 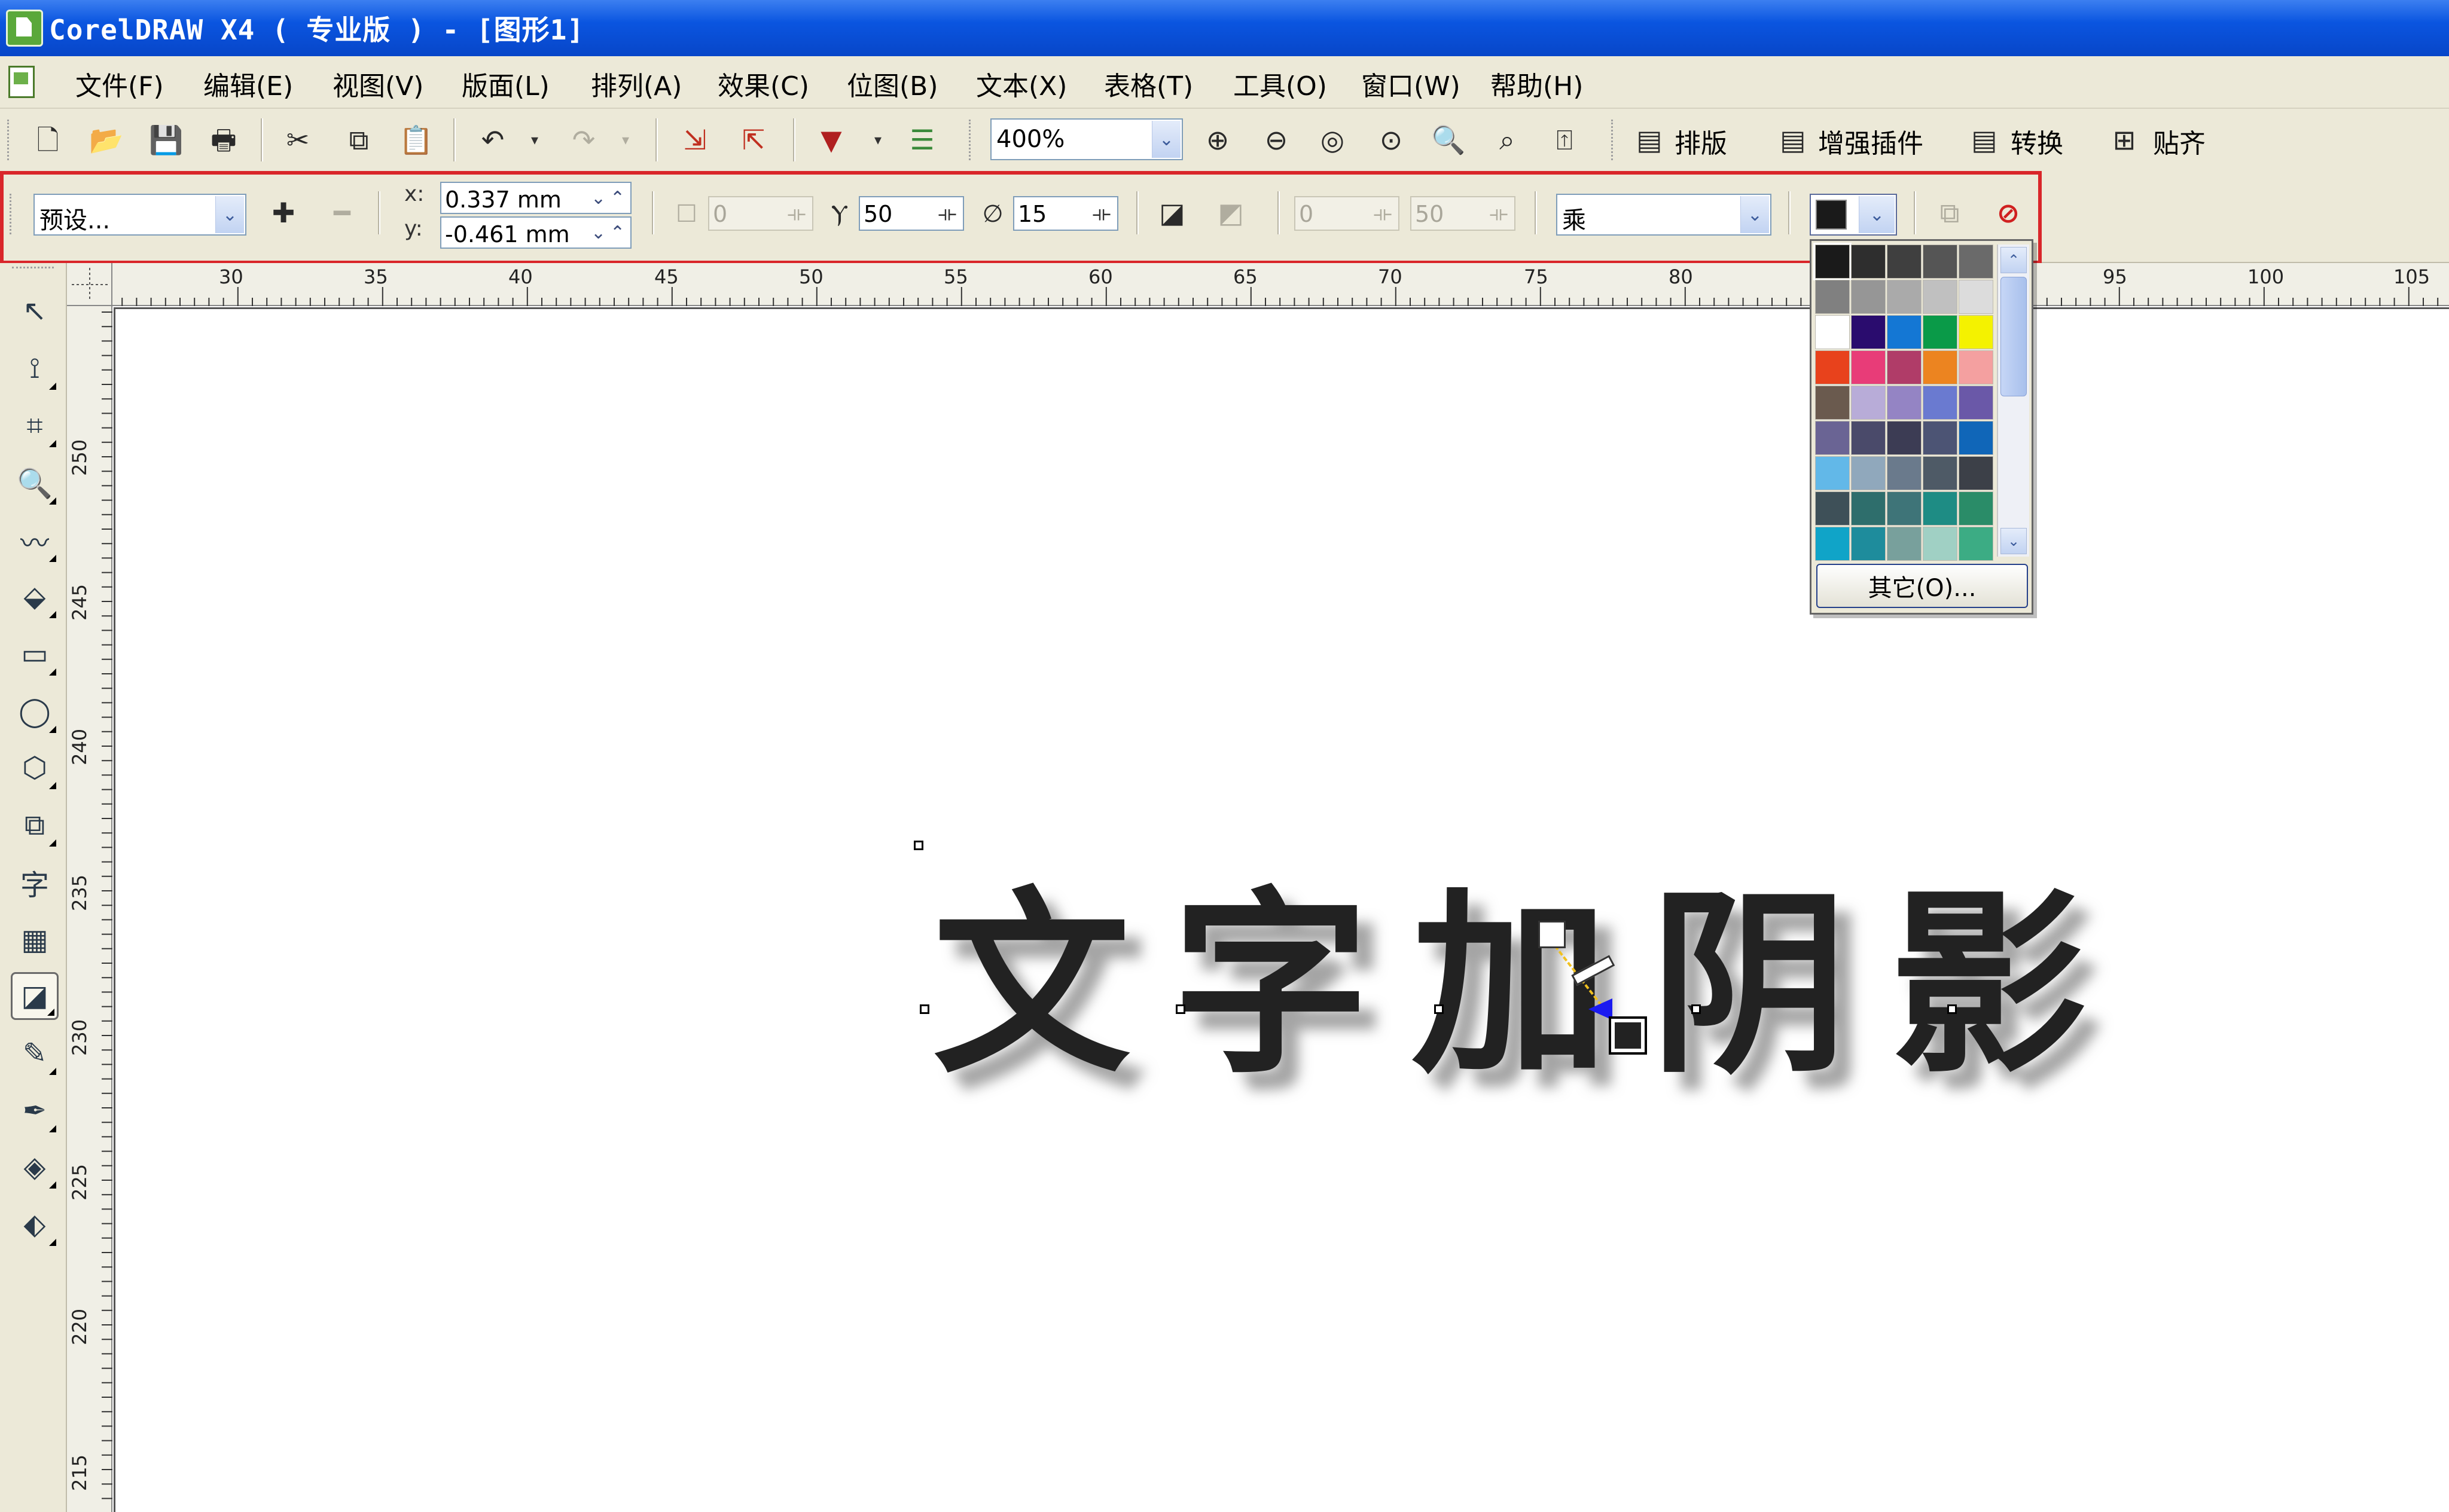 I want to click on plugin-toolbar-icon: ▤, so click(x=1793, y=140).